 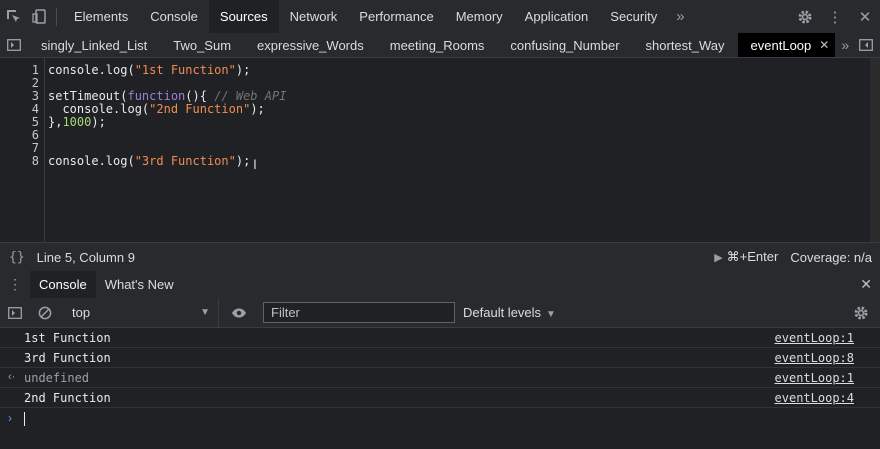 I want to click on editor-scrollbar, so click(x=875, y=150).